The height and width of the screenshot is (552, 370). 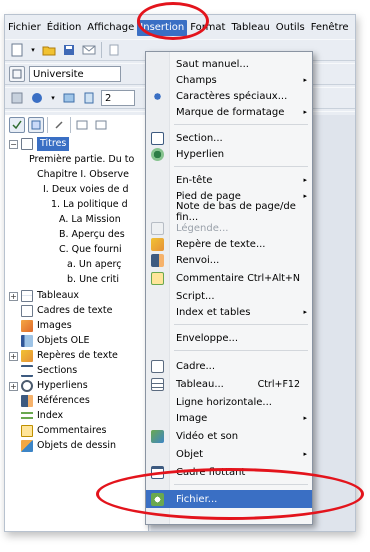 I want to click on menu-item-entete: En-tête ▸, so click(x=229, y=180).